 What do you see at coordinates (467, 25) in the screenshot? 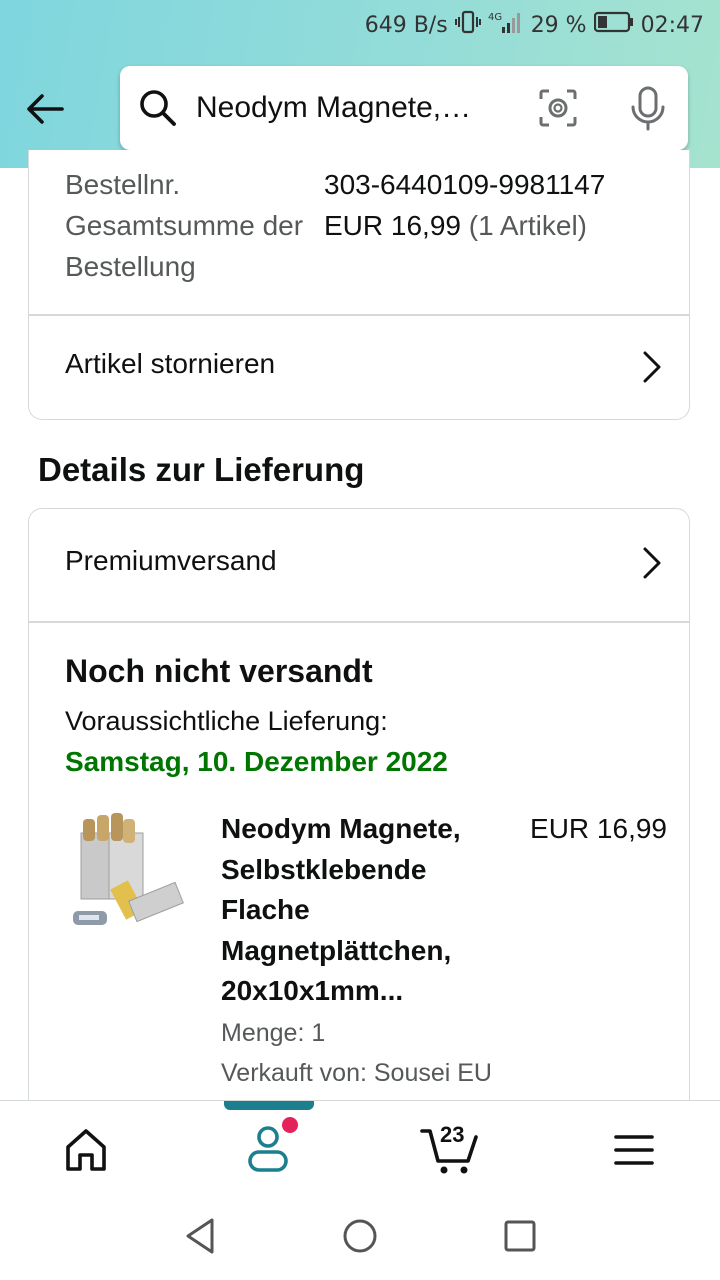
I see `vibrate-icon` at bounding box center [467, 25].